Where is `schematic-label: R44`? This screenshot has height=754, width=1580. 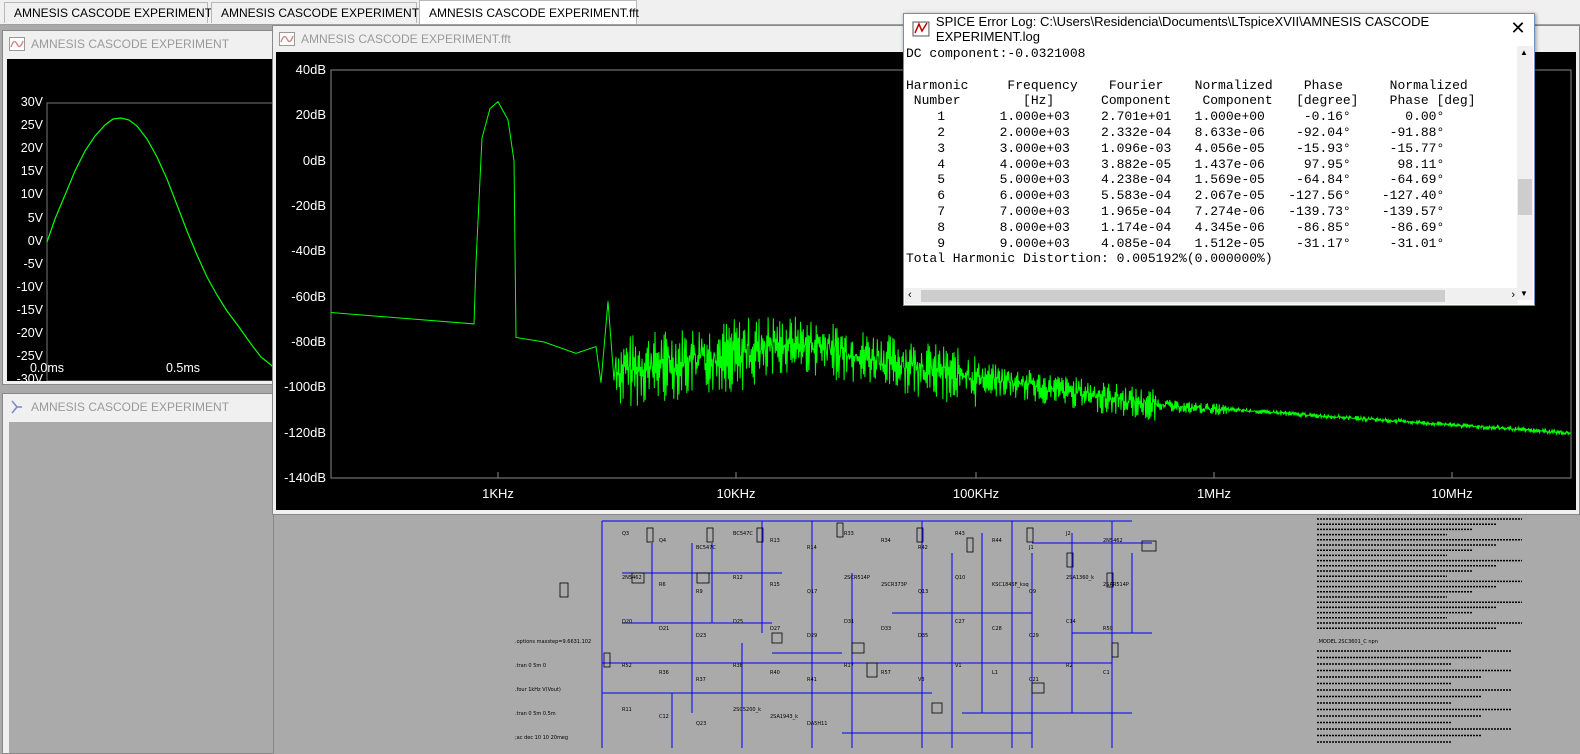
schematic-label: R44 is located at coordinates (997, 541).